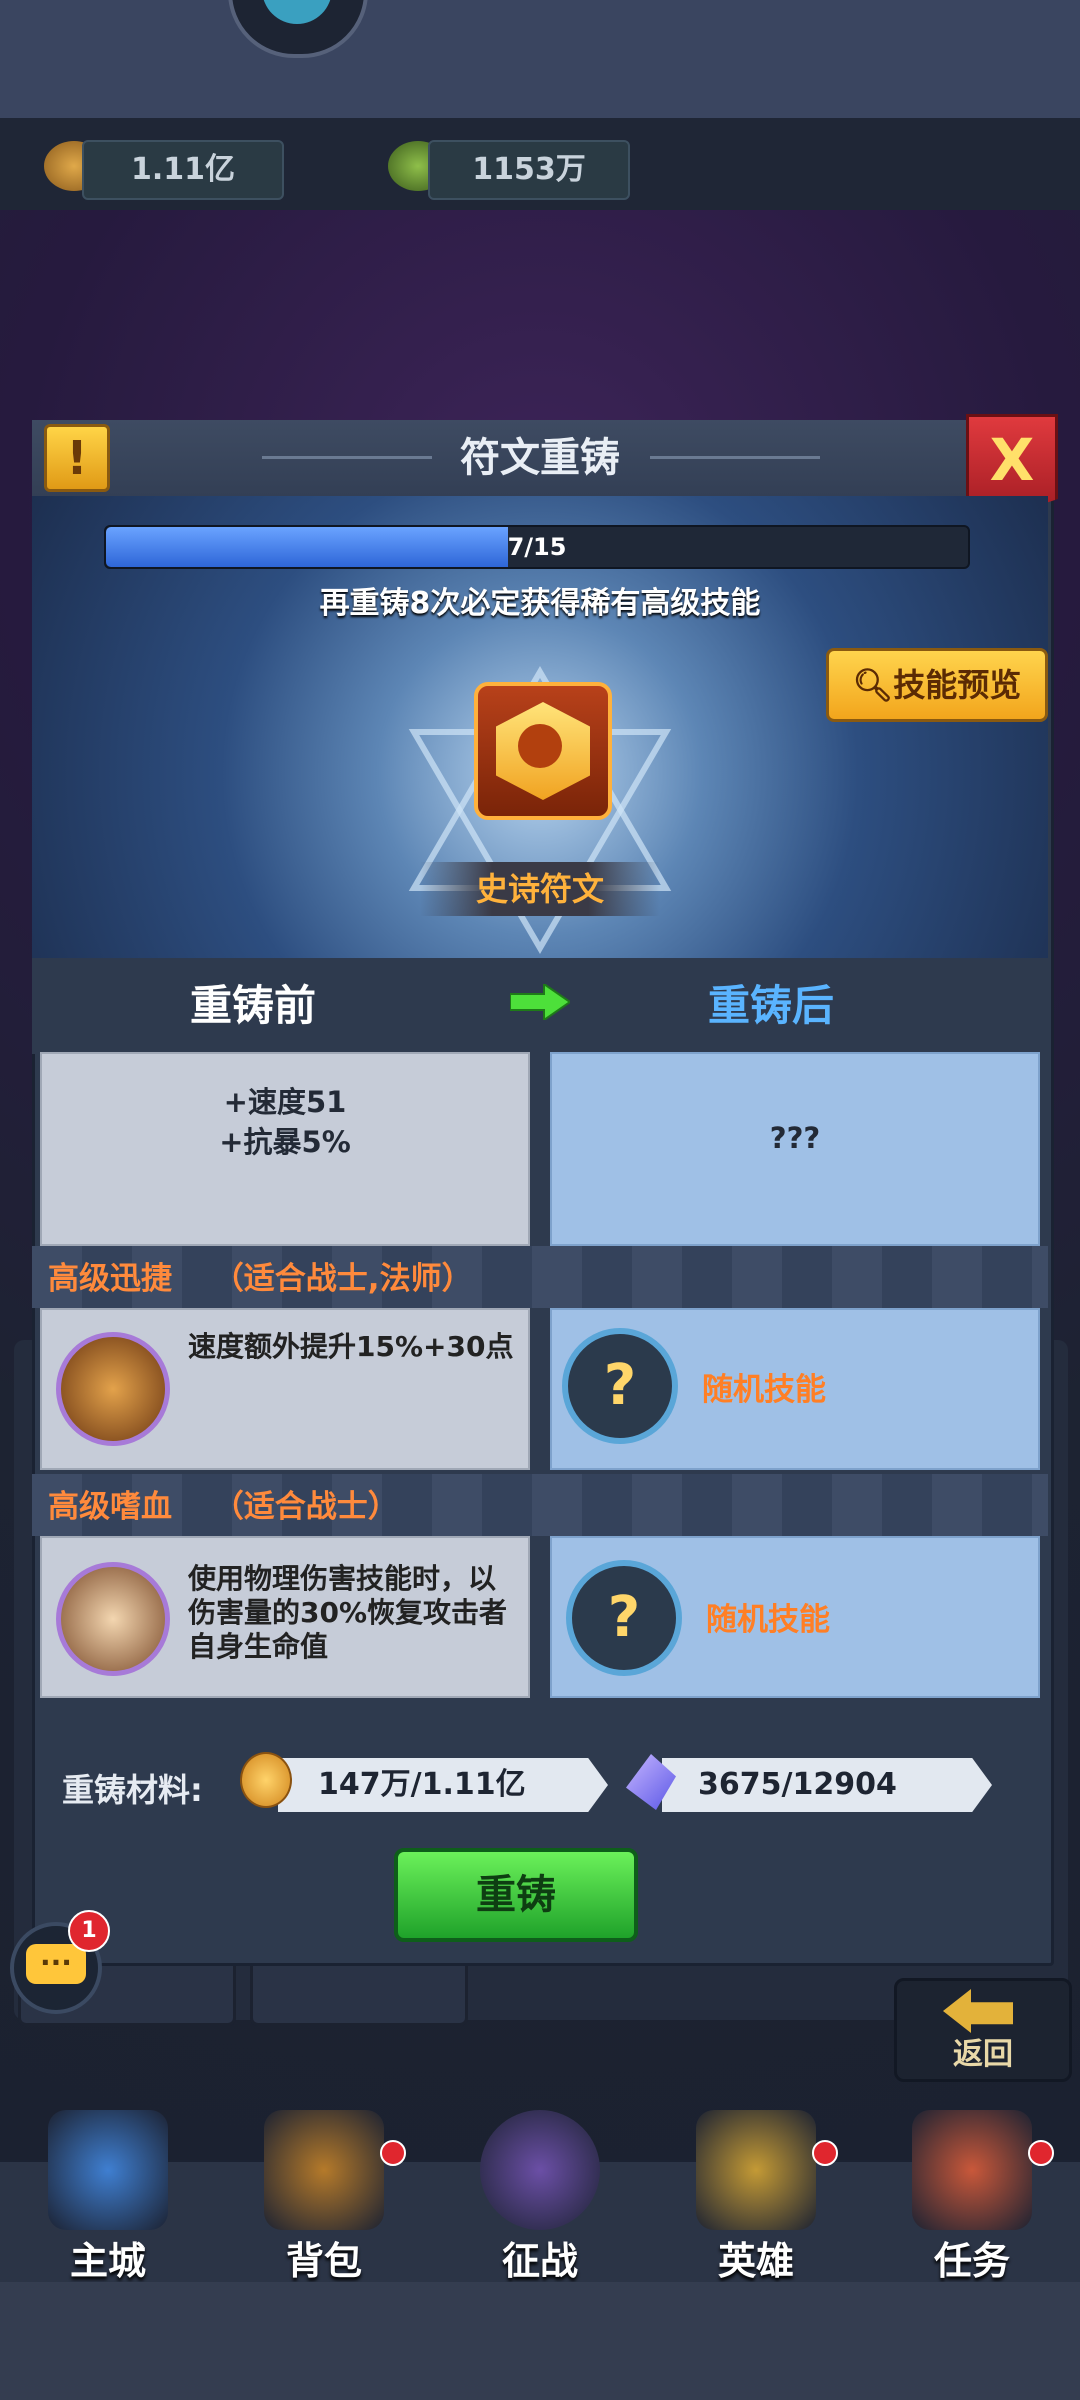 This screenshot has height=2400, width=1080. What do you see at coordinates (768, 1620) in the screenshot?
I see `after-skill-2-random: 随机技能` at bounding box center [768, 1620].